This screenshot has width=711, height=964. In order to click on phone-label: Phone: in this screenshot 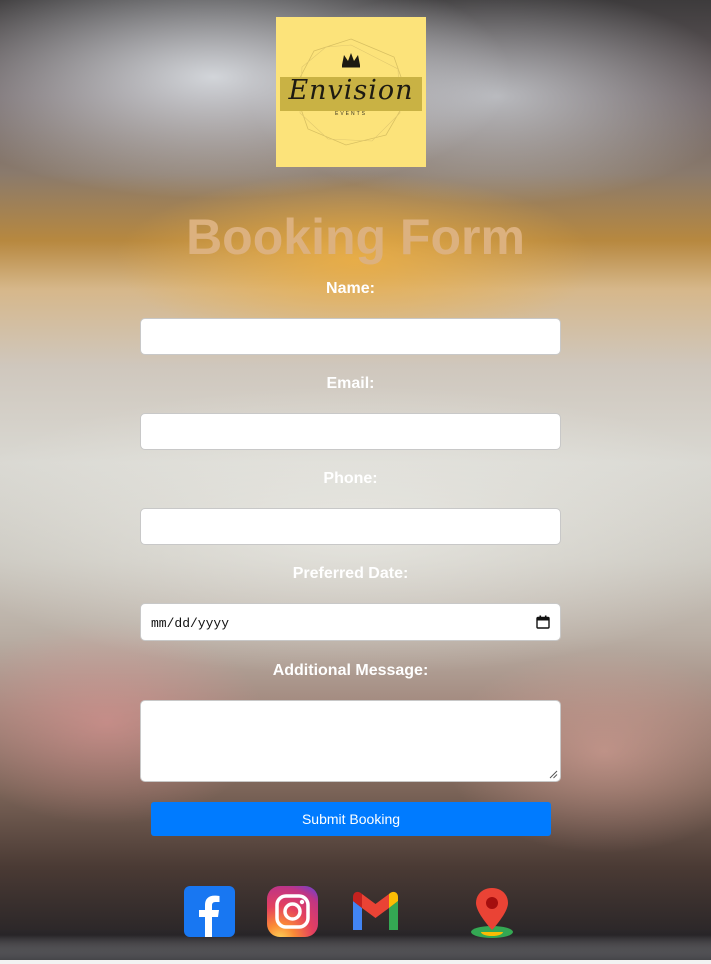, I will do `click(350, 478)`.